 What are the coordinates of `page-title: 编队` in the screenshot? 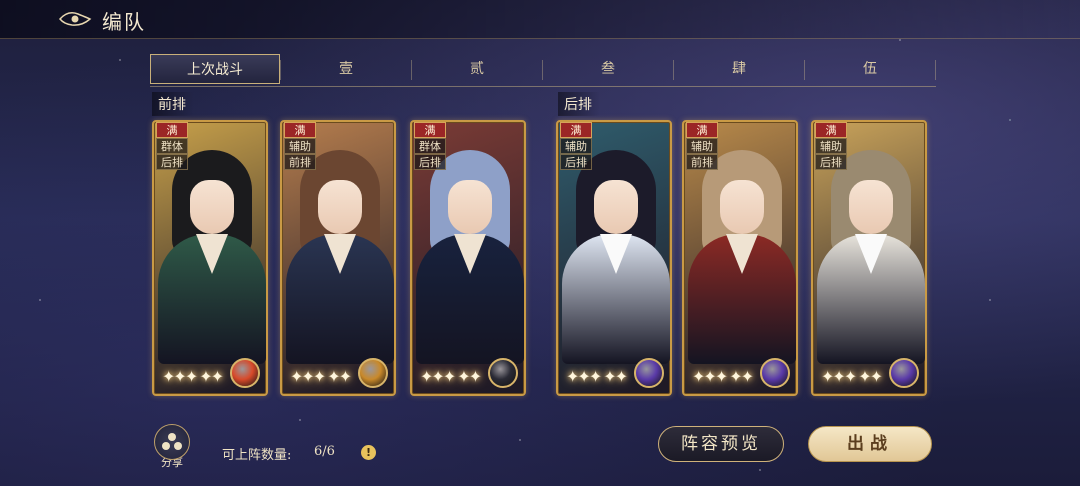 It's located at (124, 22).